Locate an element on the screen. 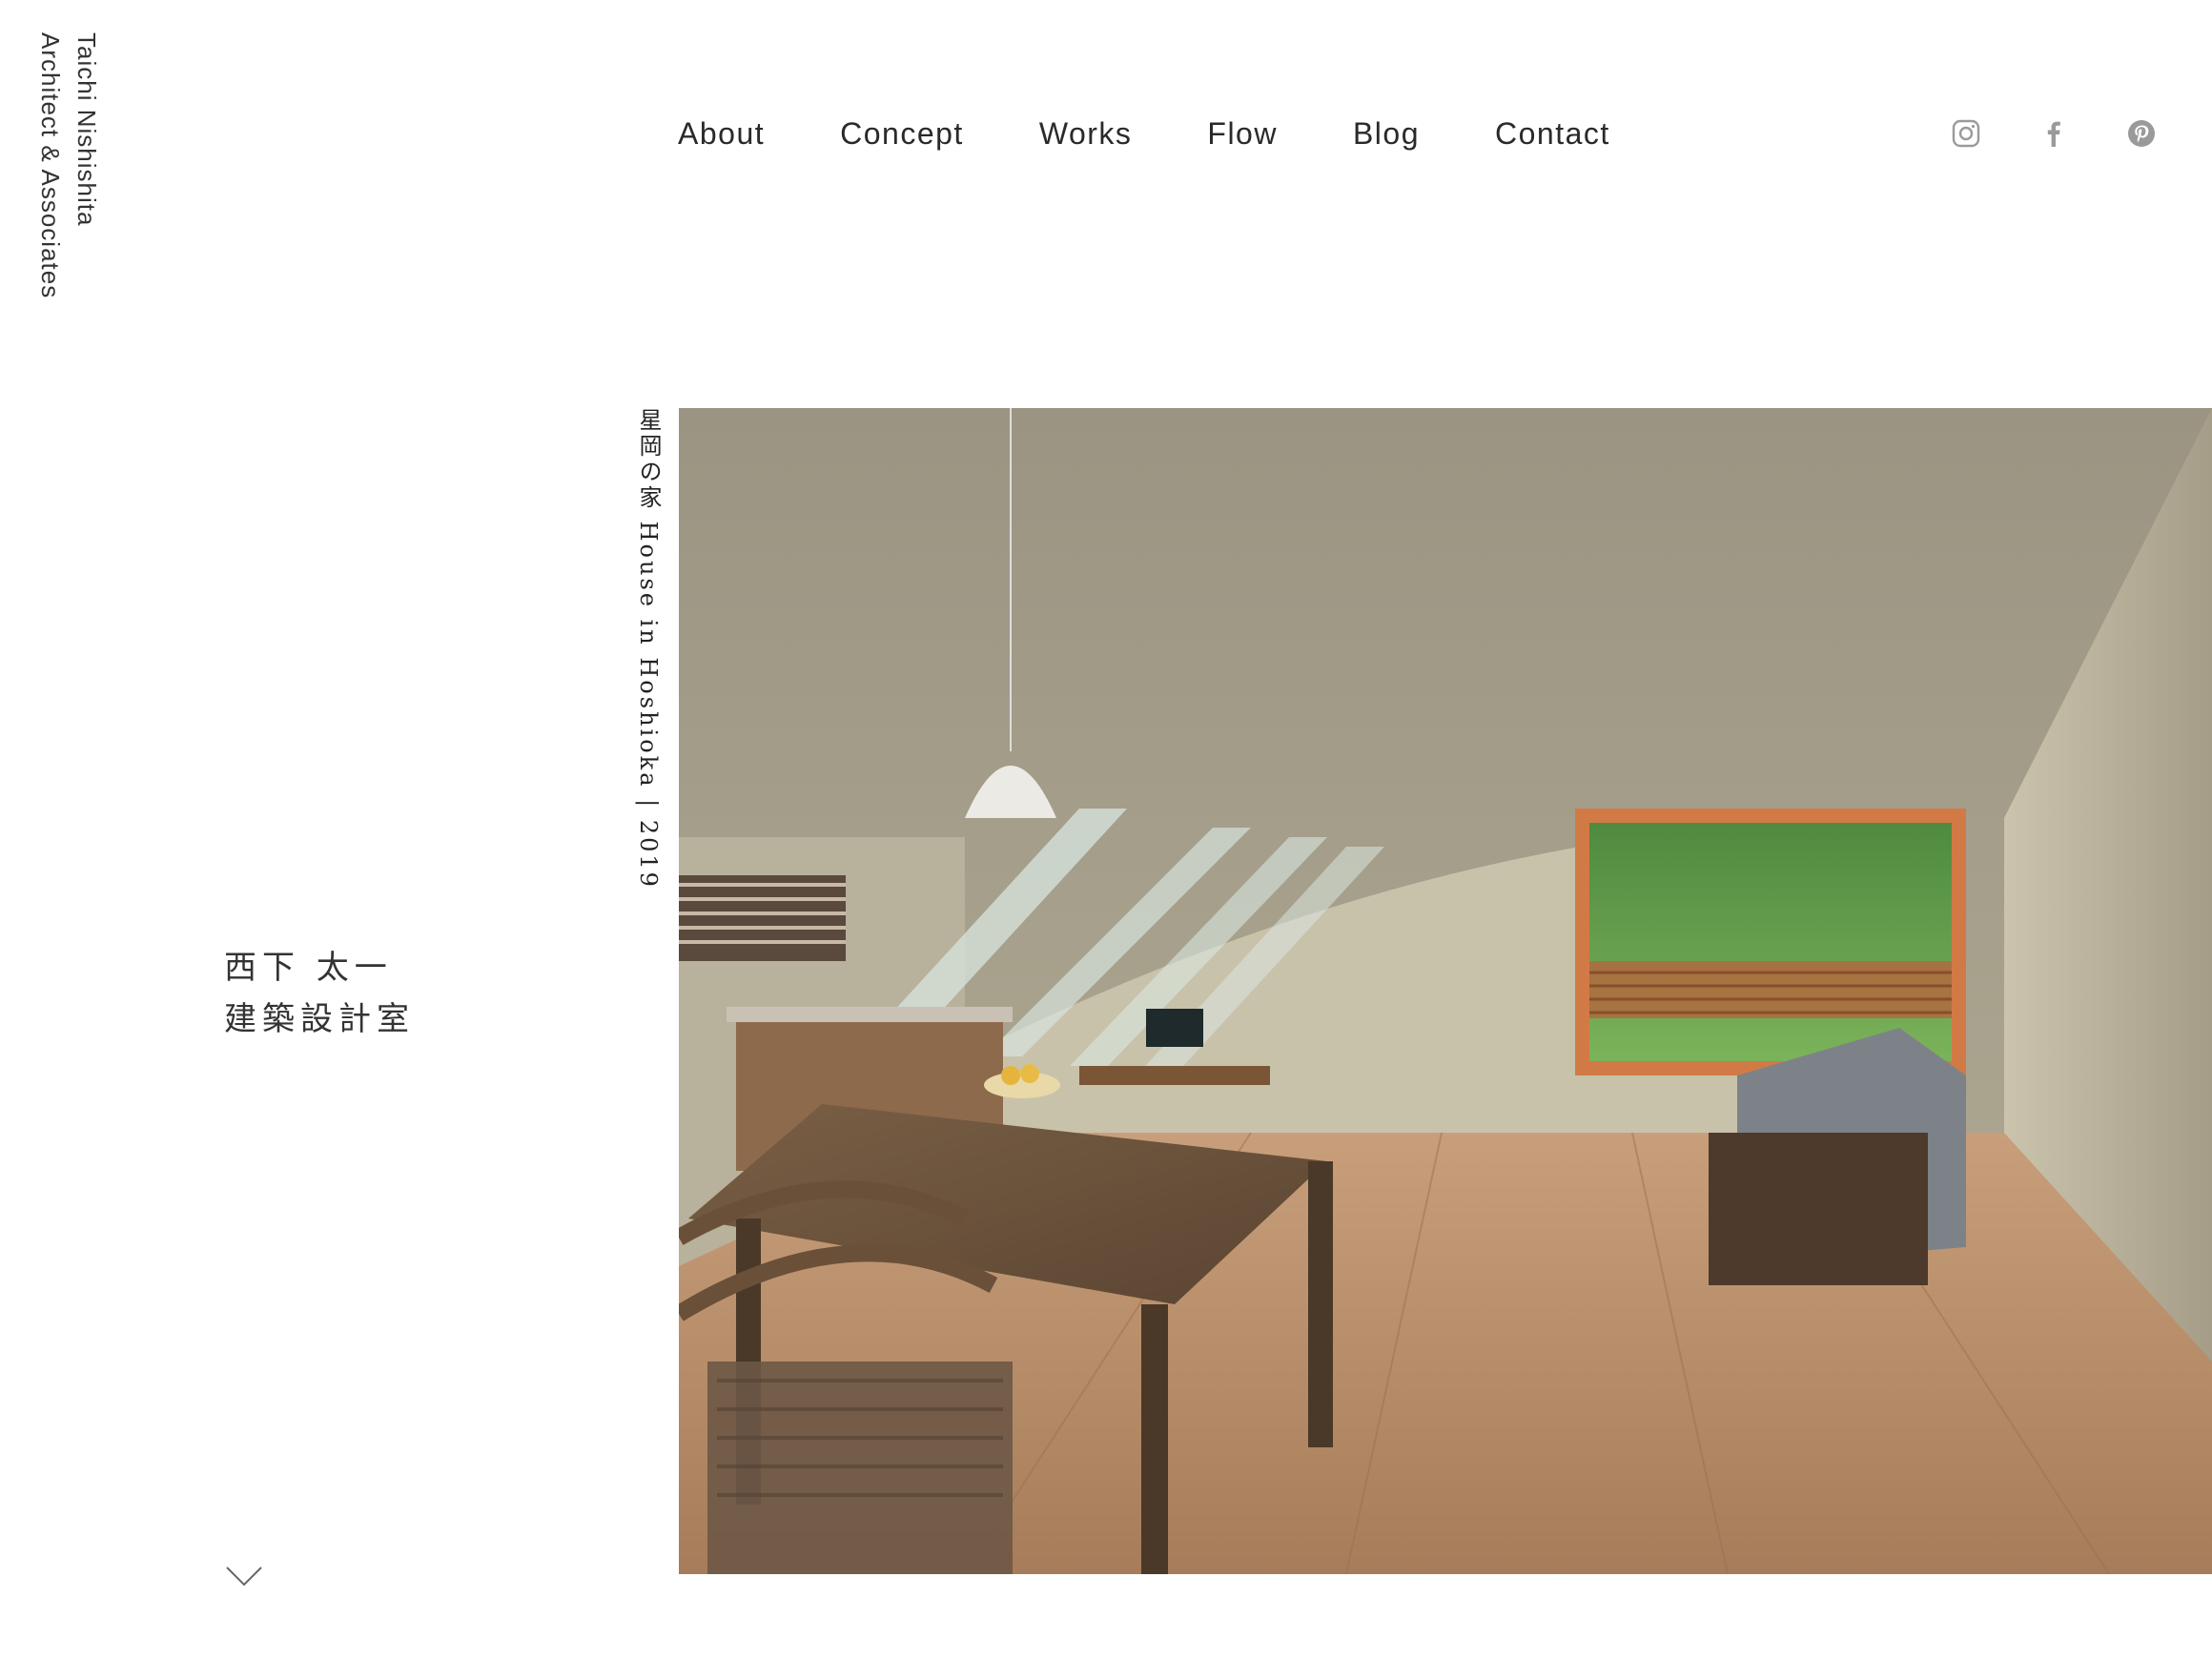 The height and width of the screenshot is (1659, 2212). nav-blog: Blog is located at coordinates (1386, 133).